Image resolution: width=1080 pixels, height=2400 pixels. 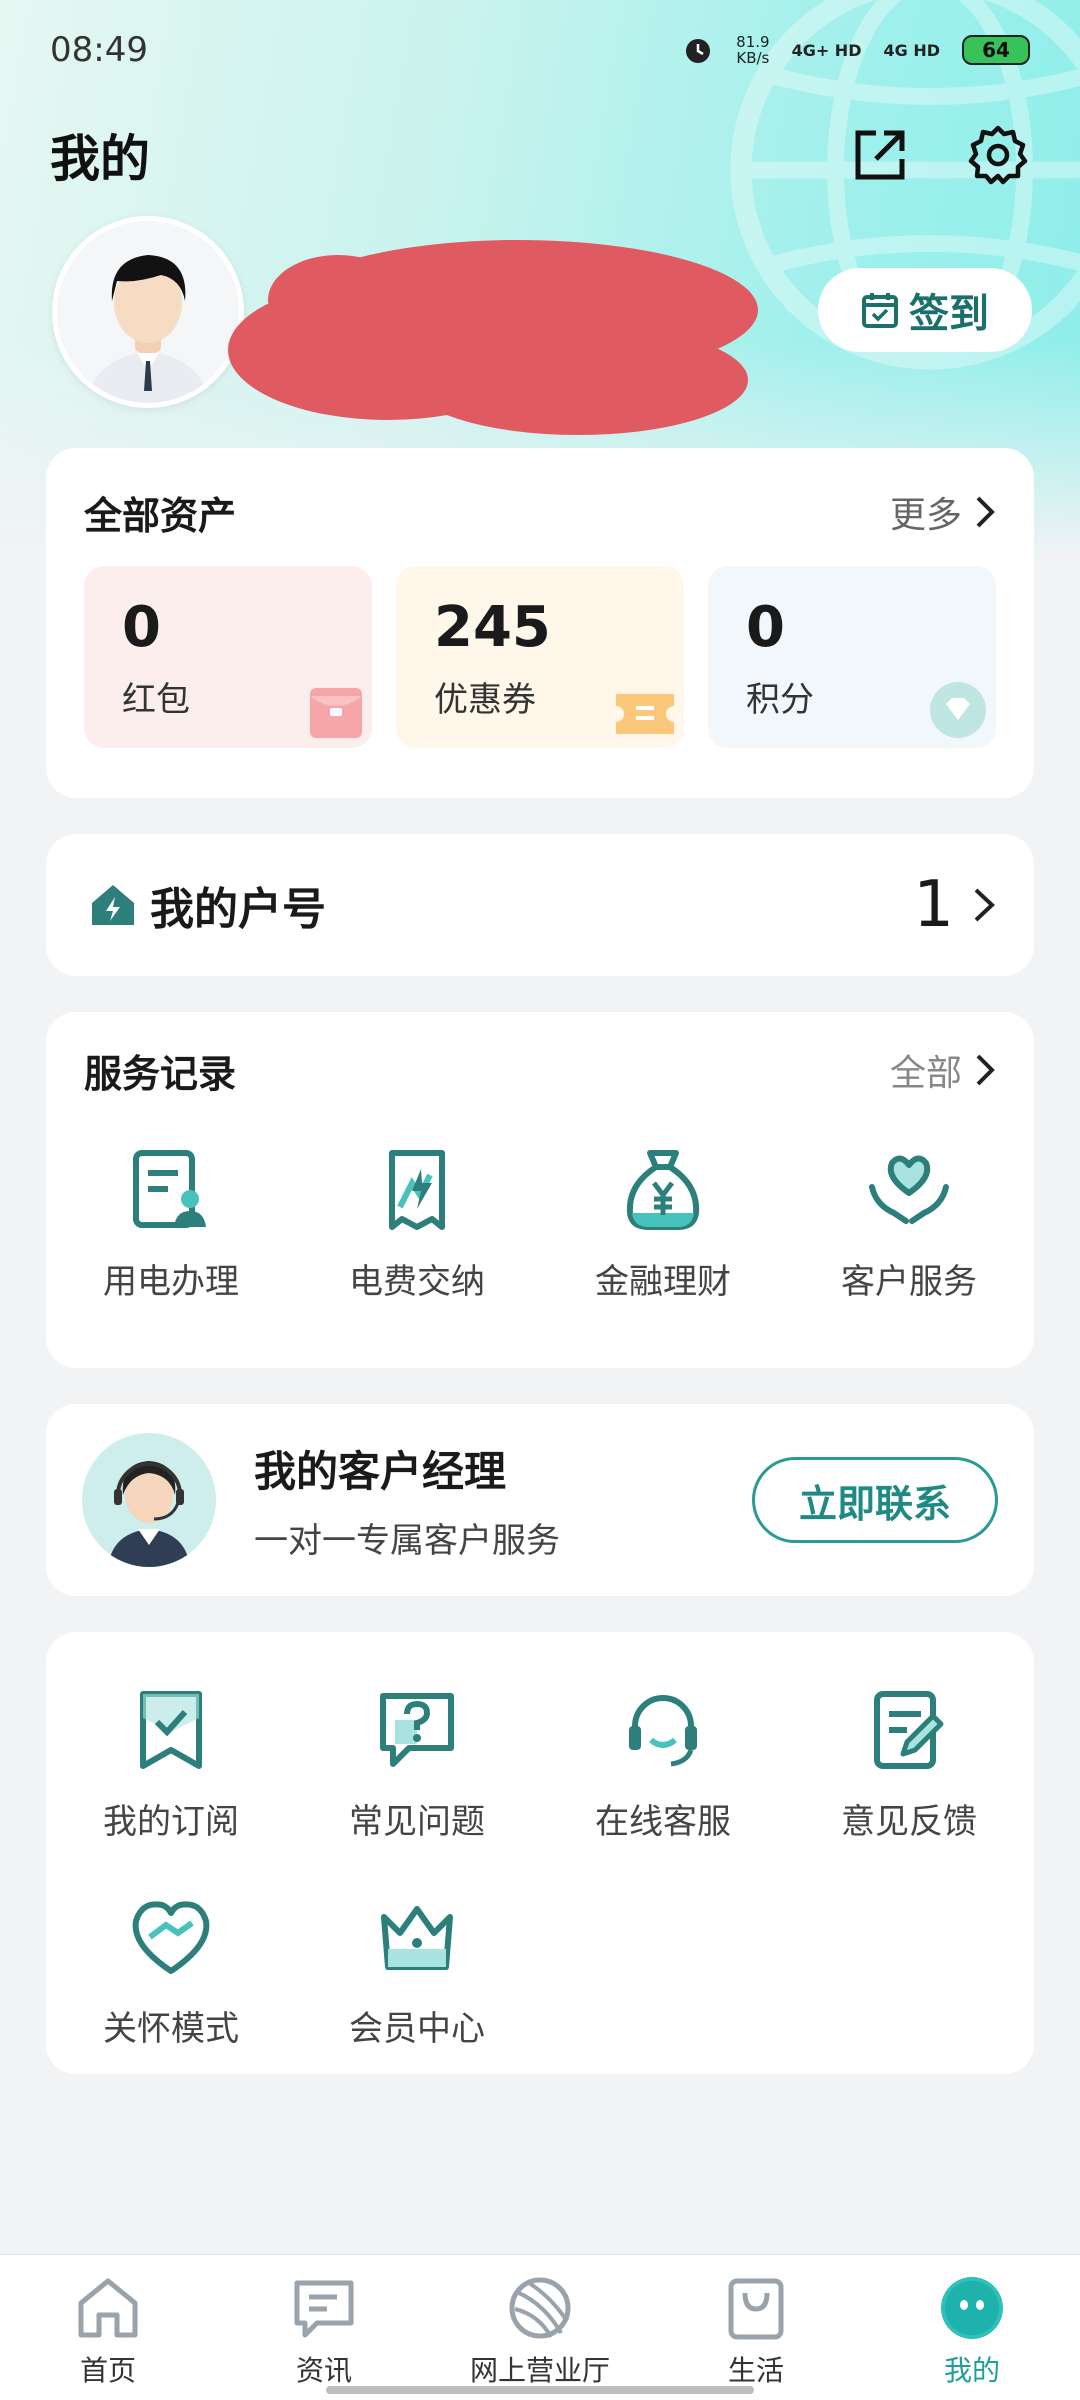 What do you see at coordinates (540, 2308) in the screenshot?
I see `globe-icon` at bounding box center [540, 2308].